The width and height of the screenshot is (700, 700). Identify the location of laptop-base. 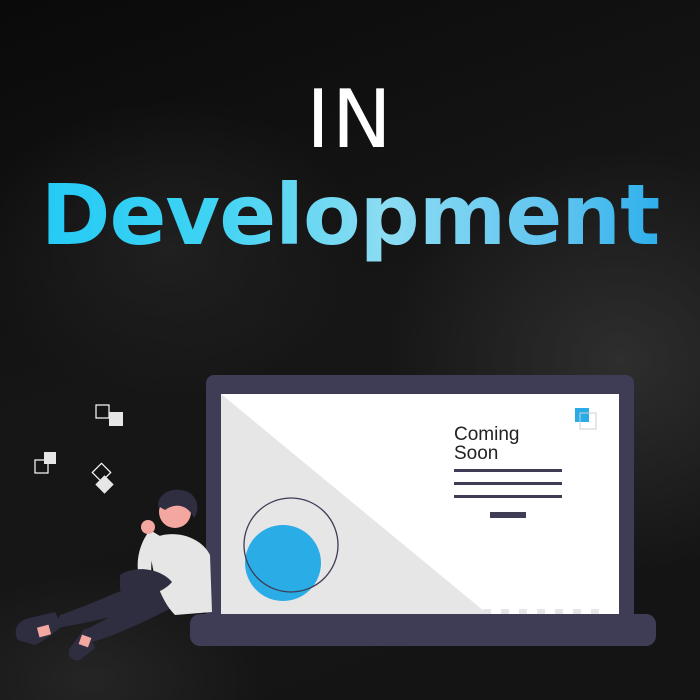
(423, 630).